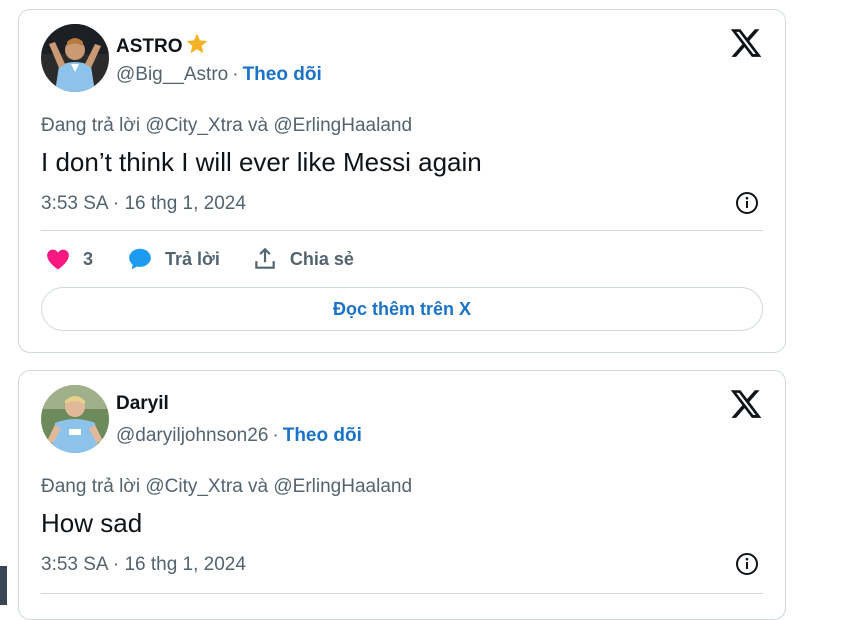  I want to click on name-row: ASTRO, so click(162, 46).